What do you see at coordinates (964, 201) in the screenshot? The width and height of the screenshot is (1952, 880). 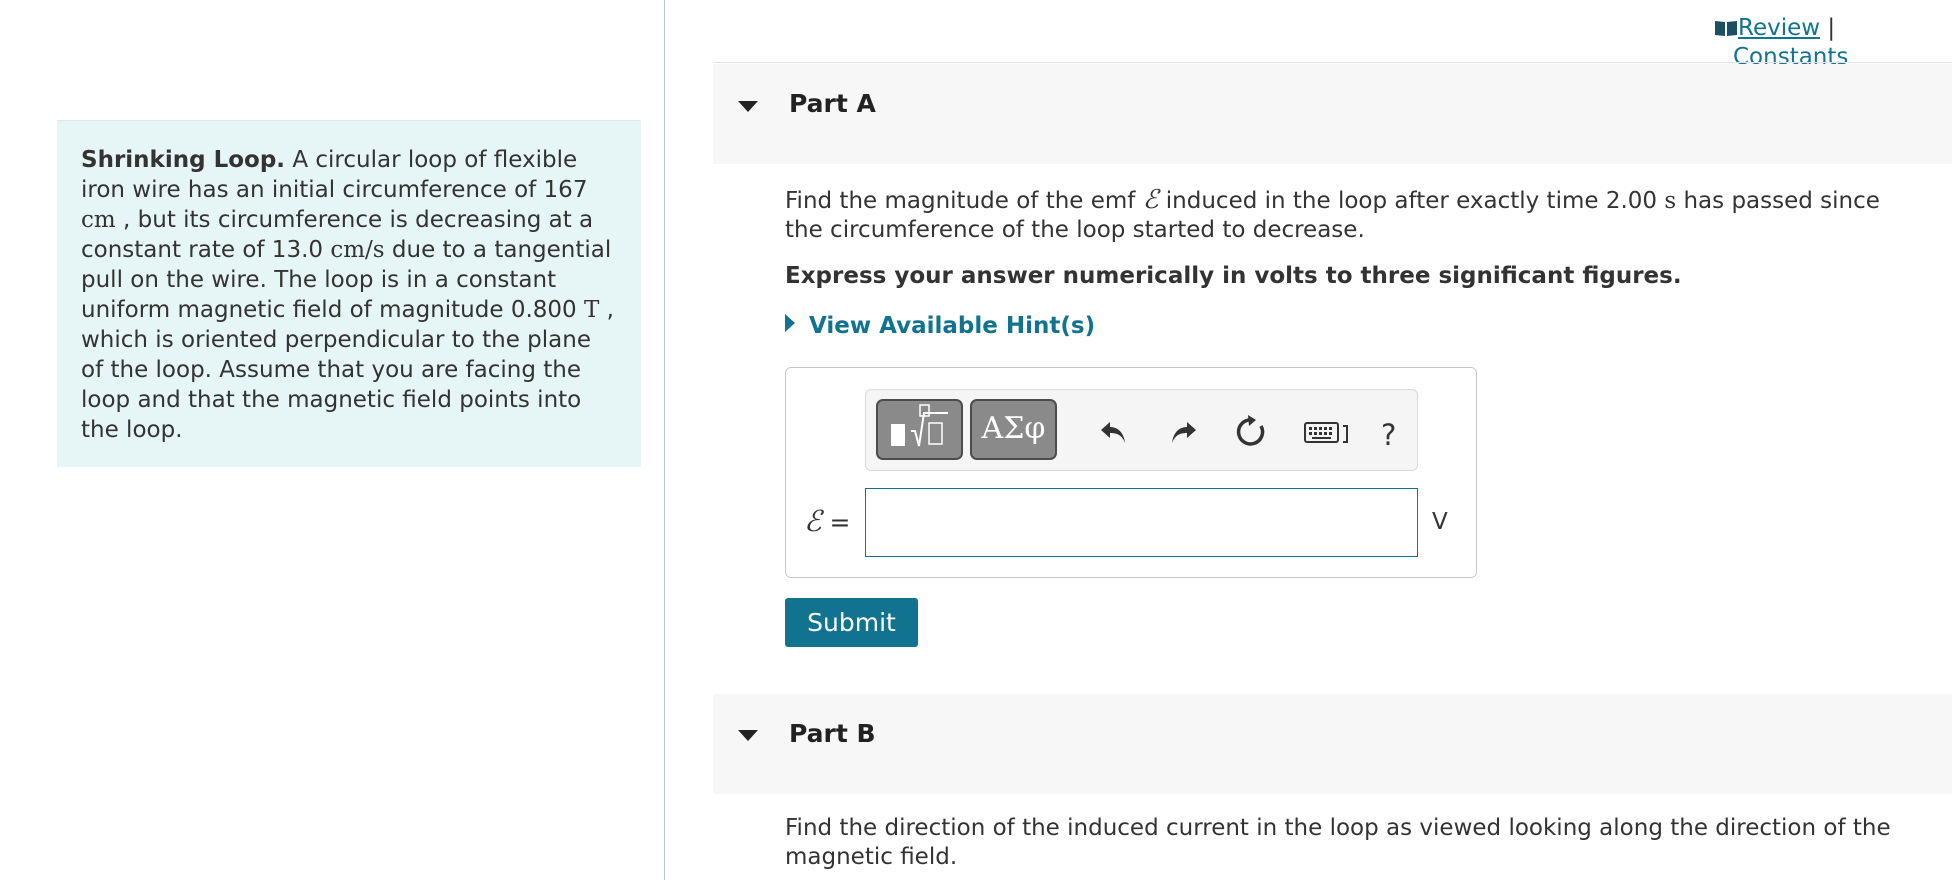 I see `question-text-1: Find the magnitude of the emf` at bounding box center [964, 201].